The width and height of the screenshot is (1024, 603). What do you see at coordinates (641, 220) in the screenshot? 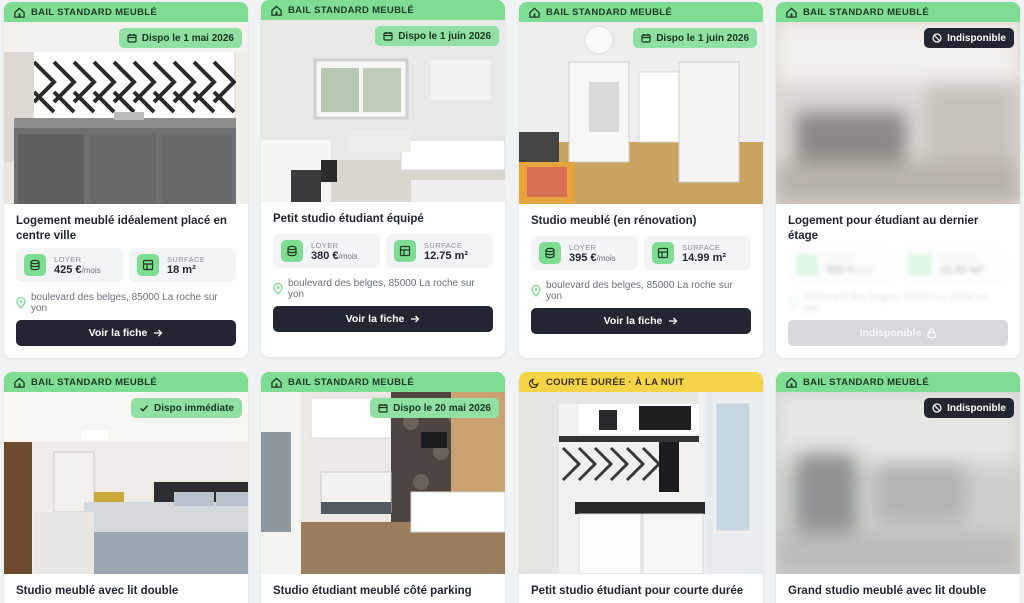
I see `listing-title: Studio meublé (en rénovation)` at bounding box center [641, 220].